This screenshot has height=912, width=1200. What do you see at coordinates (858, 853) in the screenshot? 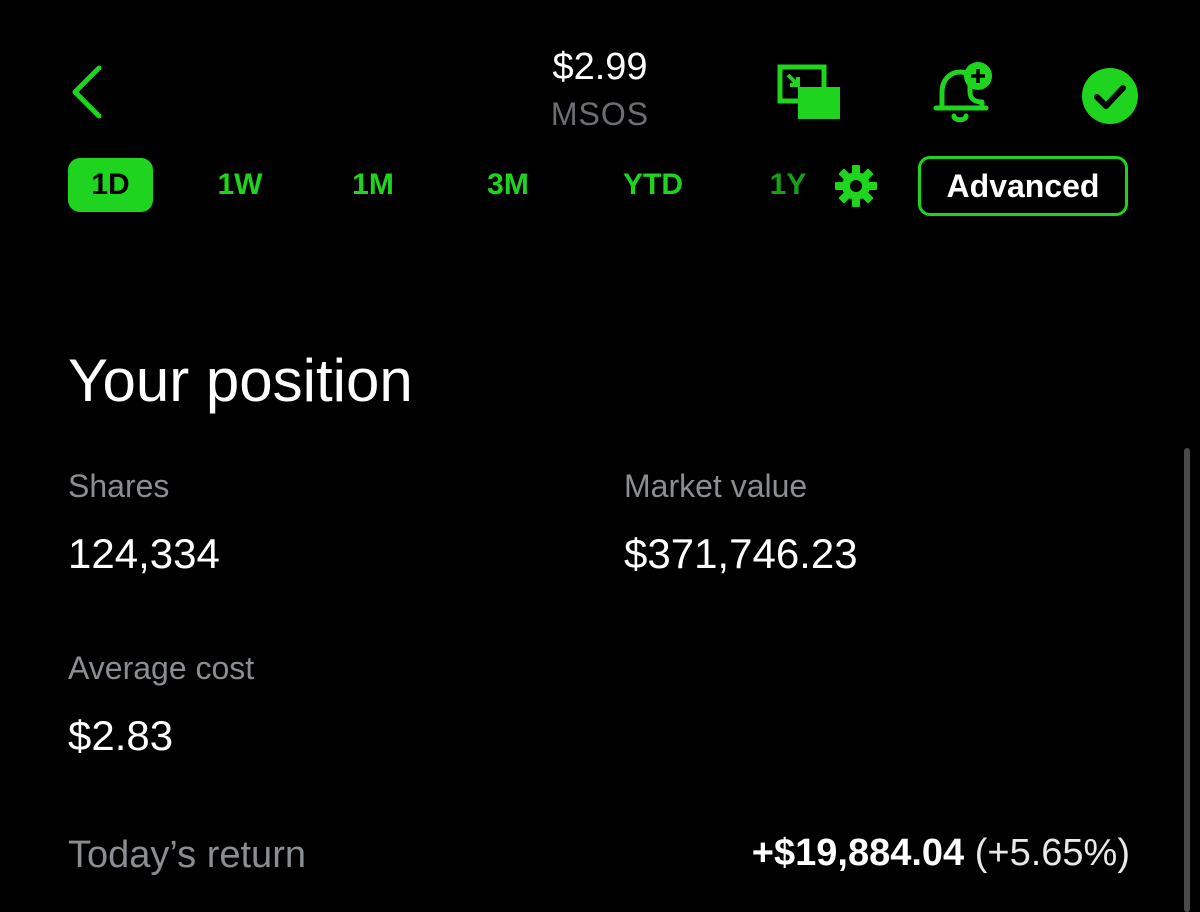
I see `todays-return-amount: +$19,884.04` at bounding box center [858, 853].